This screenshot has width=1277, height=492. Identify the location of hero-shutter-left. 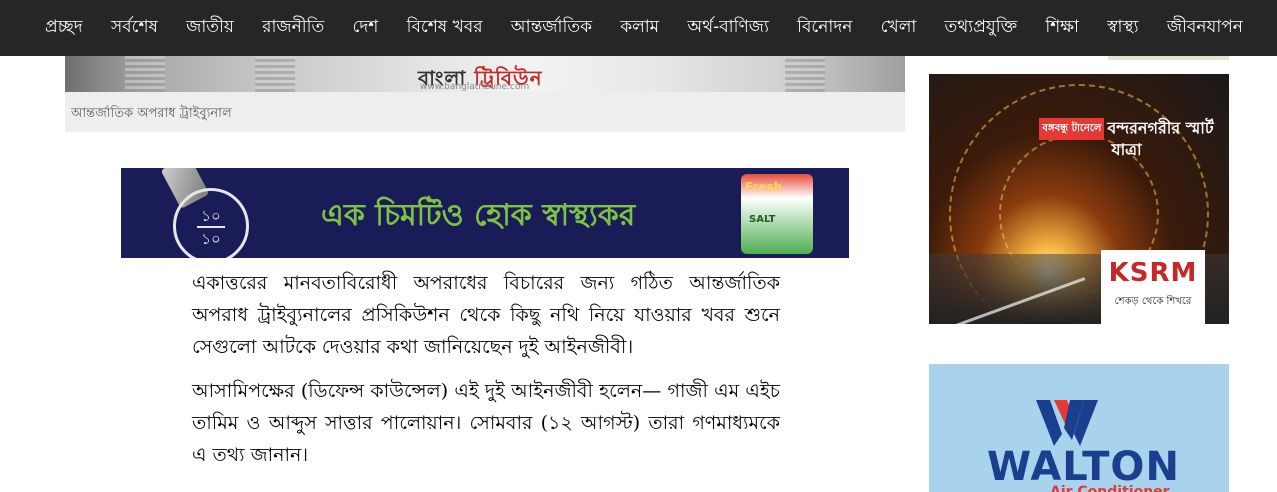
(145, 74).